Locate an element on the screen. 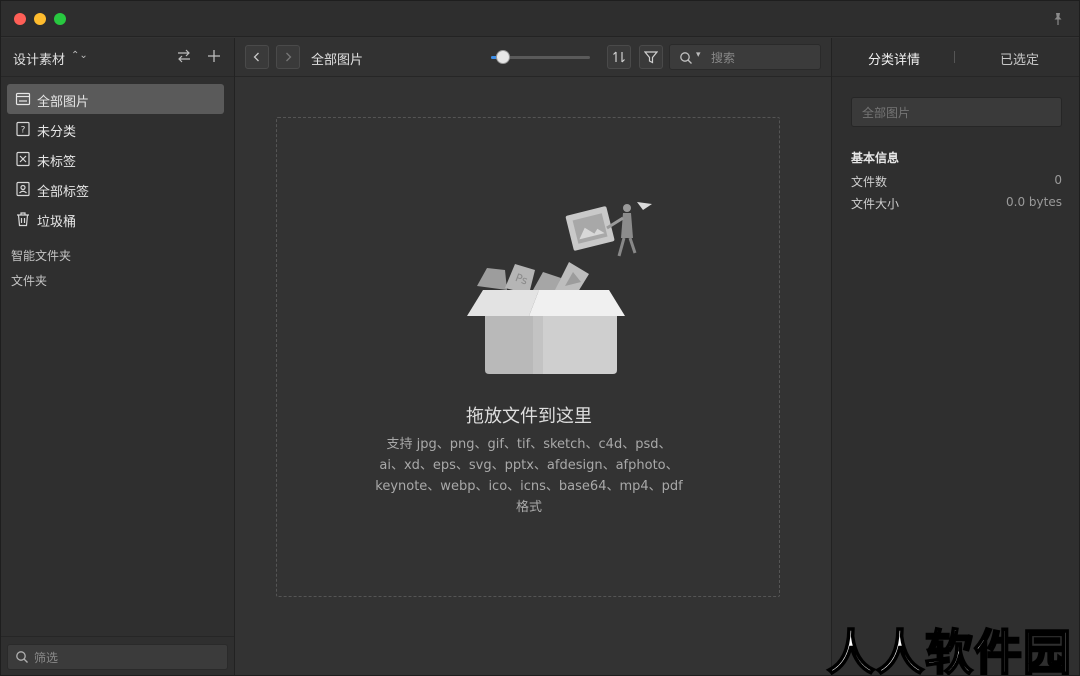  zoom-window-button is located at coordinates (60, 19).